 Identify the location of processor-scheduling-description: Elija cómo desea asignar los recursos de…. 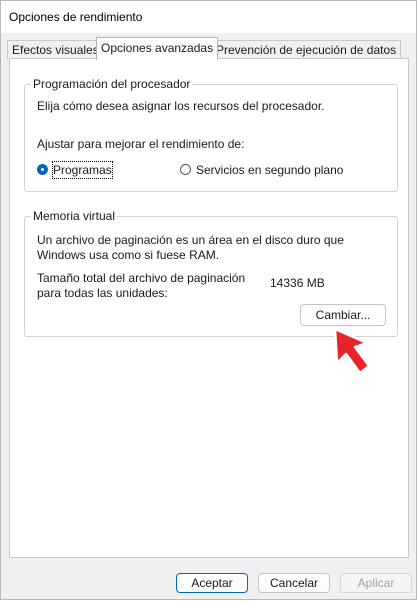
(181, 106).